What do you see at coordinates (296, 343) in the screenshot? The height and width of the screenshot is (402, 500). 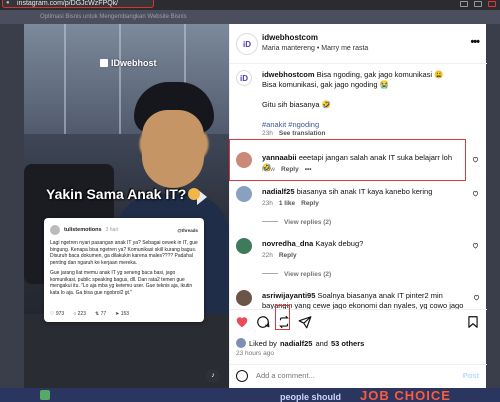 I see `liked-by-user: nadialf25` at bounding box center [296, 343].